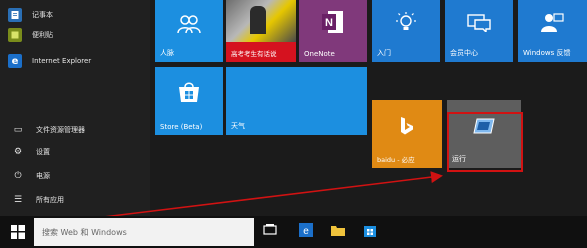 This screenshot has height=248, width=587. I want to click on task-view-icon, so click(270, 230).